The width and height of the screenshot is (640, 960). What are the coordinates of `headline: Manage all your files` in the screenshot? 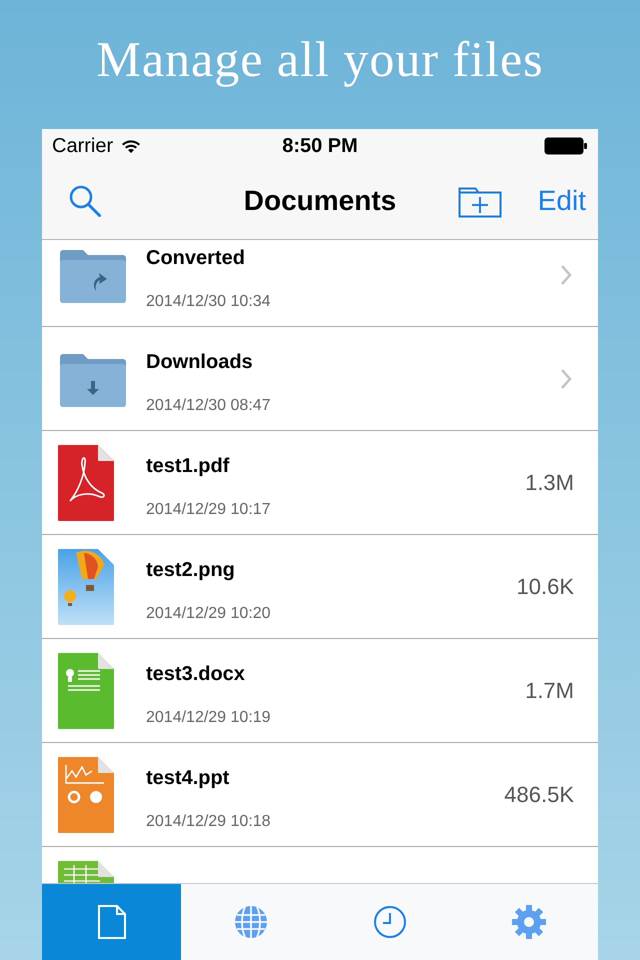 It's located at (320, 59).